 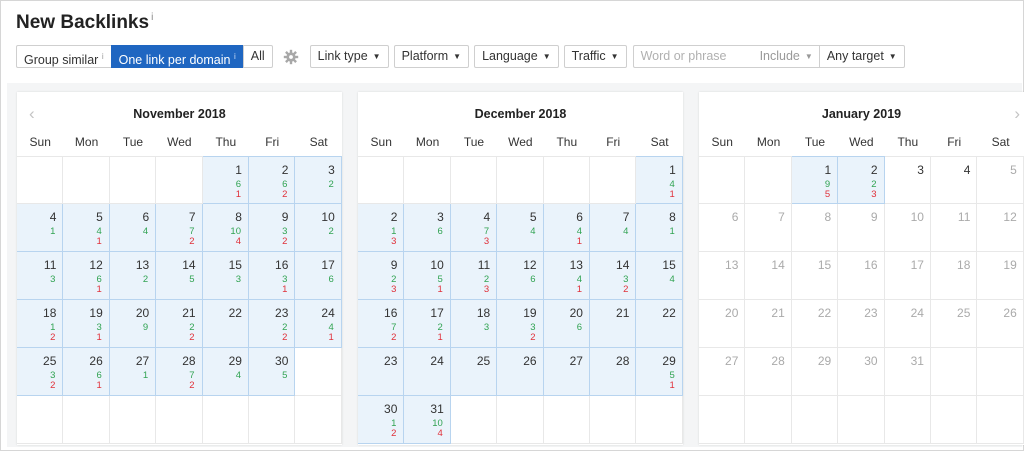 What do you see at coordinates (427, 276) in the screenshot?
I see `calendar-day-cell: 10 5 1` at bounding box center [427, 276].